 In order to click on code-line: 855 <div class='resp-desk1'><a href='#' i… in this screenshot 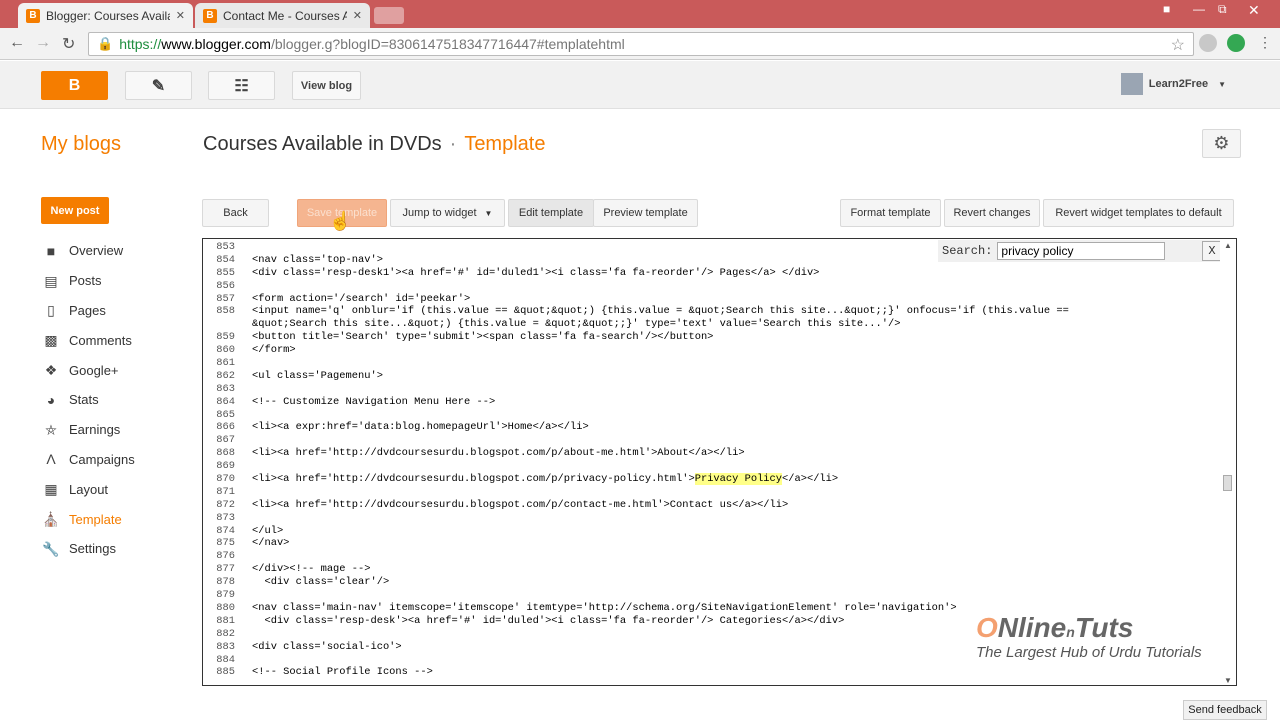, I will do `click(710, 273)`.